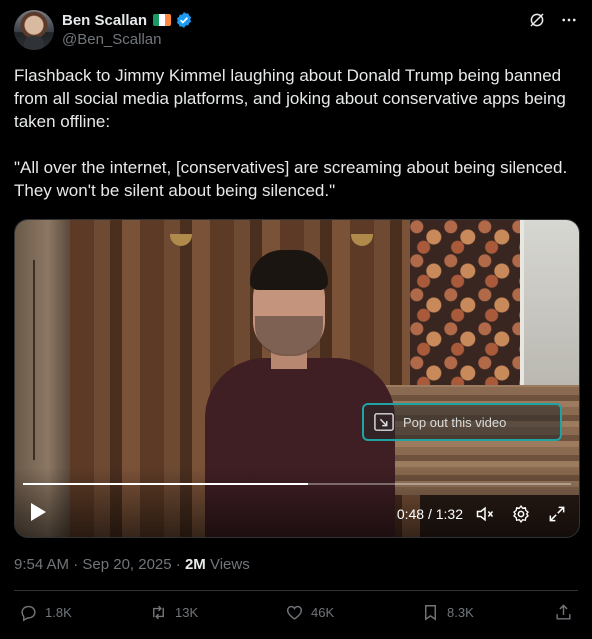  I want to click on video-progress-bar, so click(297, 484).